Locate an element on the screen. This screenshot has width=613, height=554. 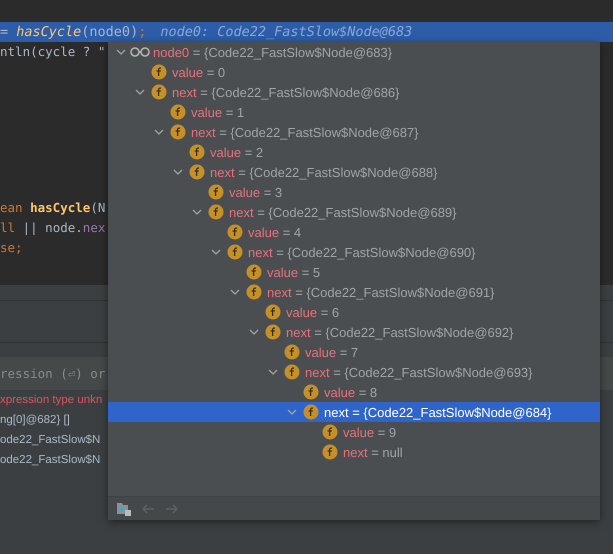
tree-row: next = null is located at coordinates (354, 452).